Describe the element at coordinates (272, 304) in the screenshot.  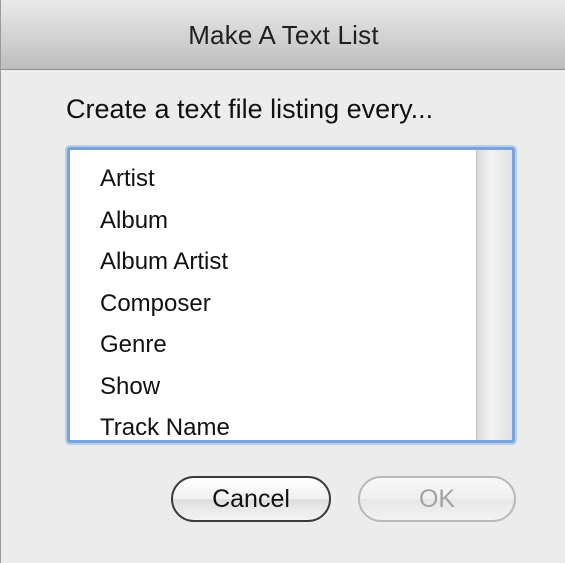
I see `list-item-composer: Composer` at that location.